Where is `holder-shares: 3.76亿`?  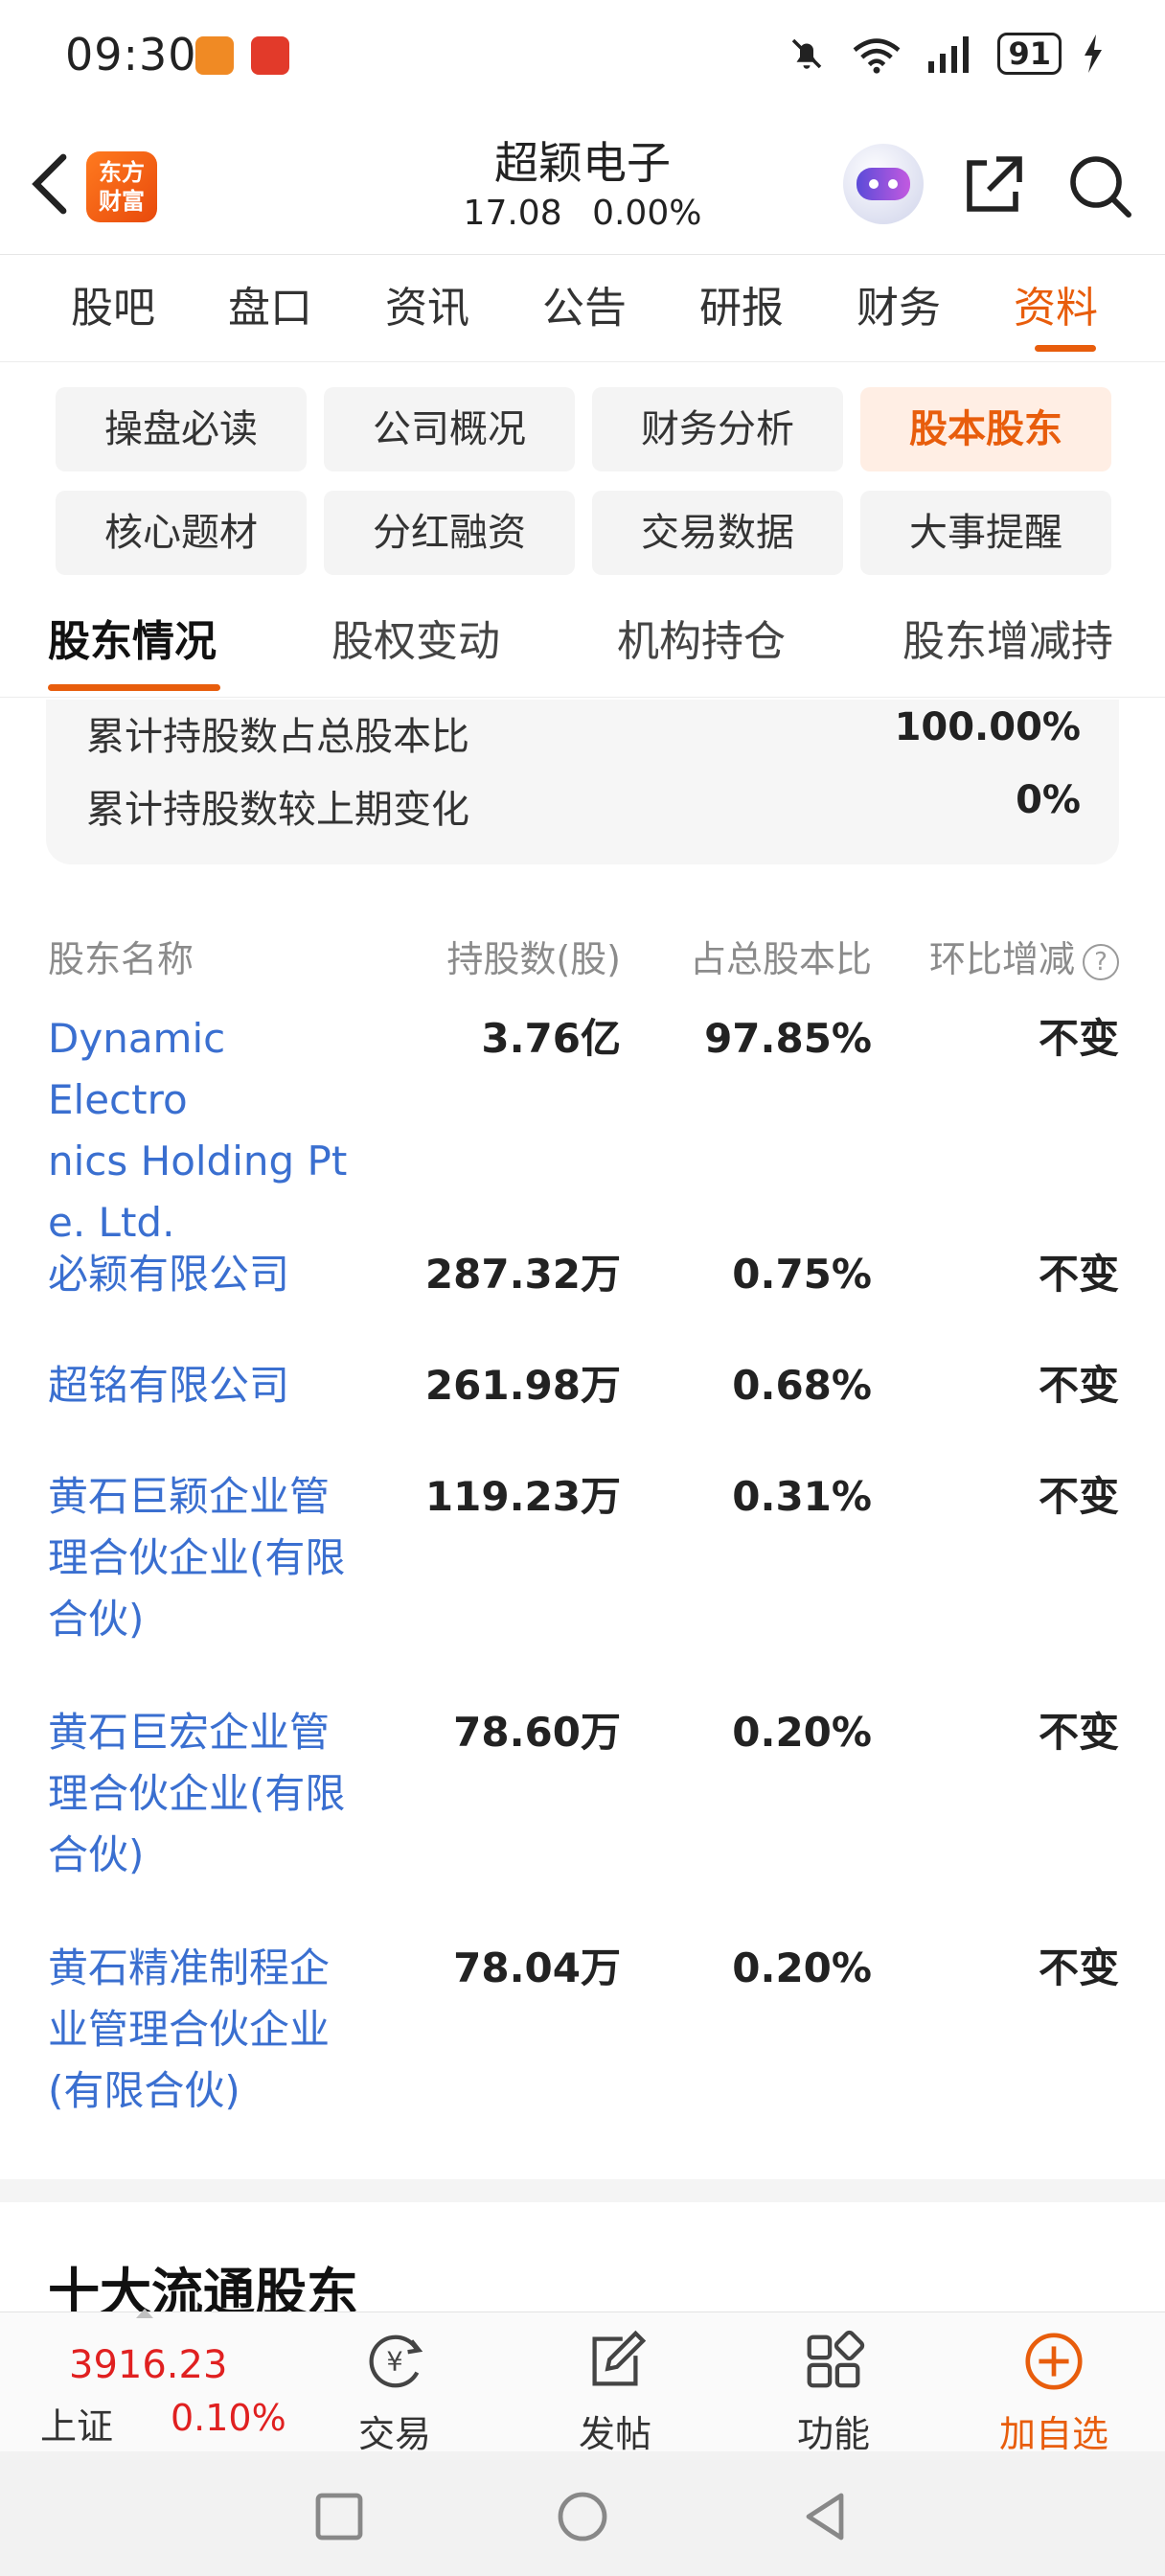 holder-shares: 3.76亿 is located at coordinates (551, 1038).